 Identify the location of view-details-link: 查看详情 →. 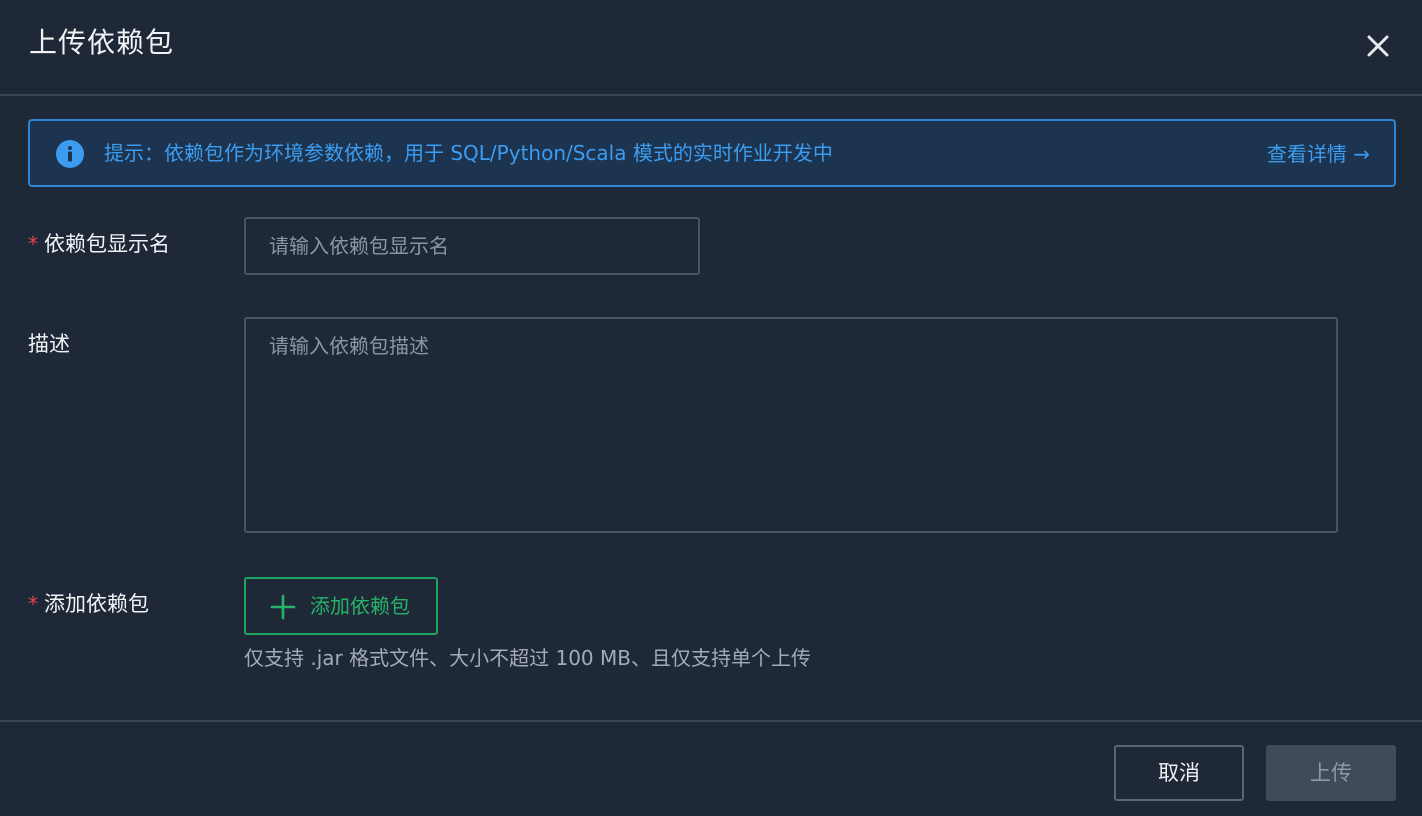
(1318, 154).